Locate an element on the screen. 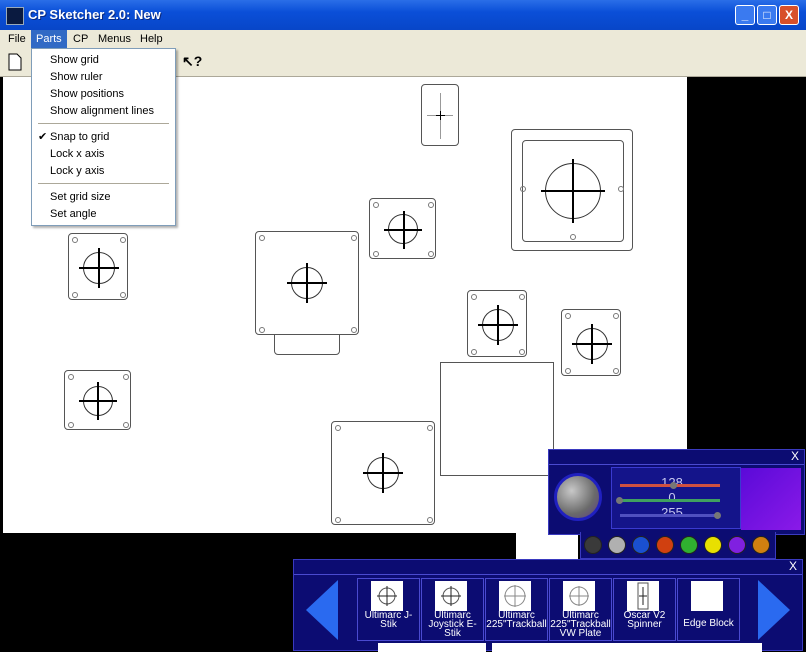  menu-item-lock-y-axis: Lock y axis is located at coordinates (77, 171).